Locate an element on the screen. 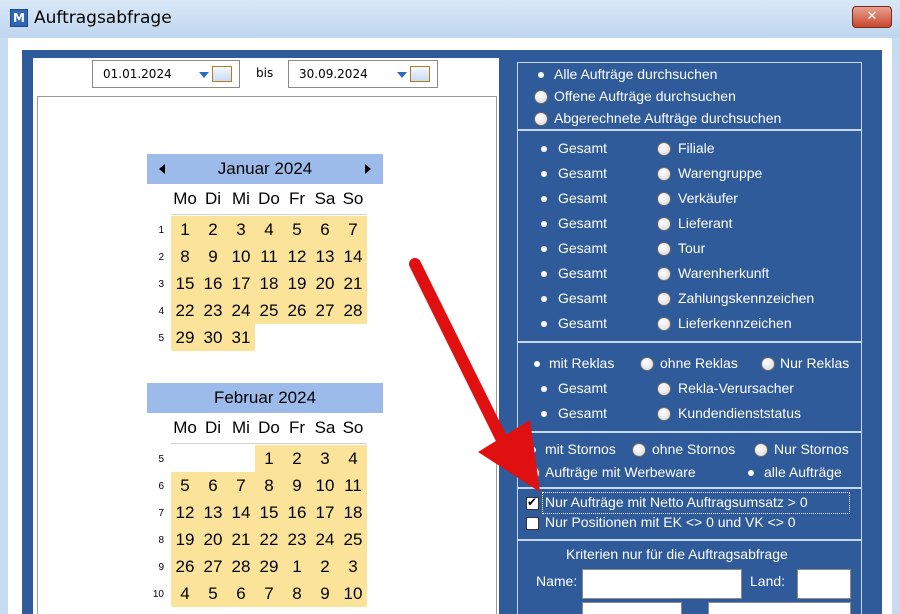 This screenshot has width=900, height=614. date-from-dropdown is located at coordinates (216, 74).